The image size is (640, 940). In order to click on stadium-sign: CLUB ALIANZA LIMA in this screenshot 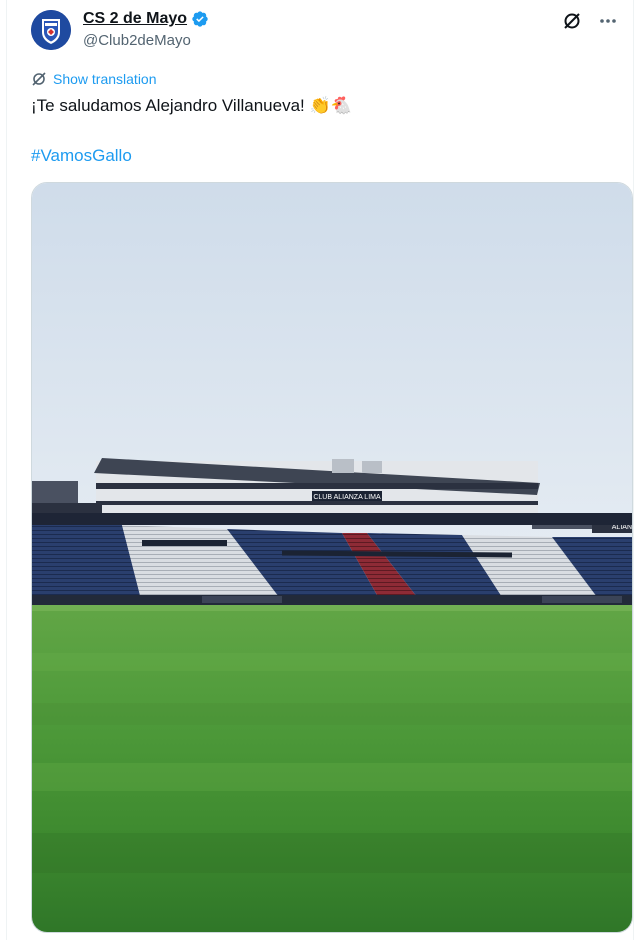, I will do `click(347, 497)`.